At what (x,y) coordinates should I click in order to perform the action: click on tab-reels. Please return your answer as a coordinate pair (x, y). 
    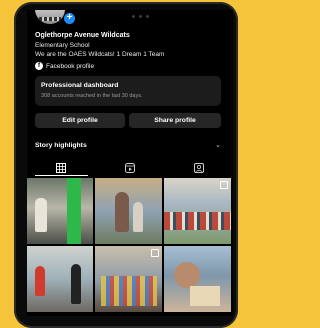
    Looking at the image, I should click on (130, 168).